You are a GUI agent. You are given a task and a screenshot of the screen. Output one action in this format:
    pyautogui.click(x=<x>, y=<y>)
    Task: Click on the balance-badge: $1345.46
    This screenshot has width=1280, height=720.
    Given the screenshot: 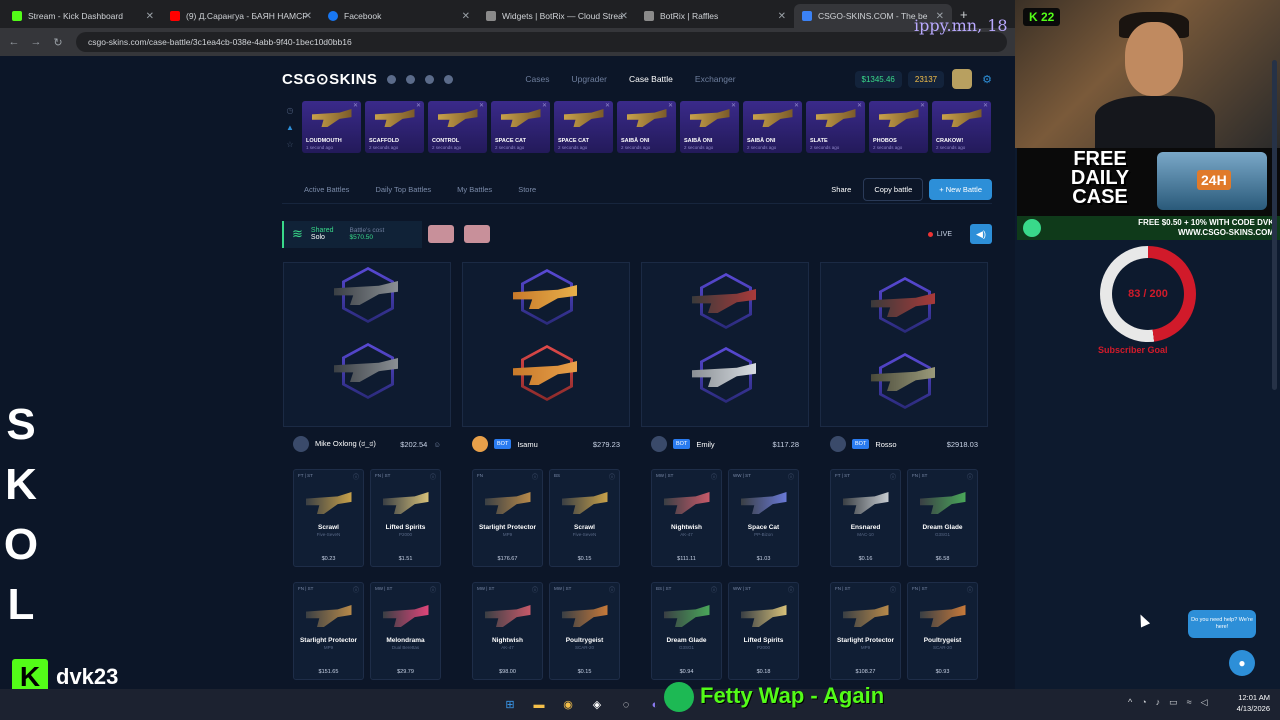 What is the action you would take?
    pyautogui.click(x=878, y=79)
    